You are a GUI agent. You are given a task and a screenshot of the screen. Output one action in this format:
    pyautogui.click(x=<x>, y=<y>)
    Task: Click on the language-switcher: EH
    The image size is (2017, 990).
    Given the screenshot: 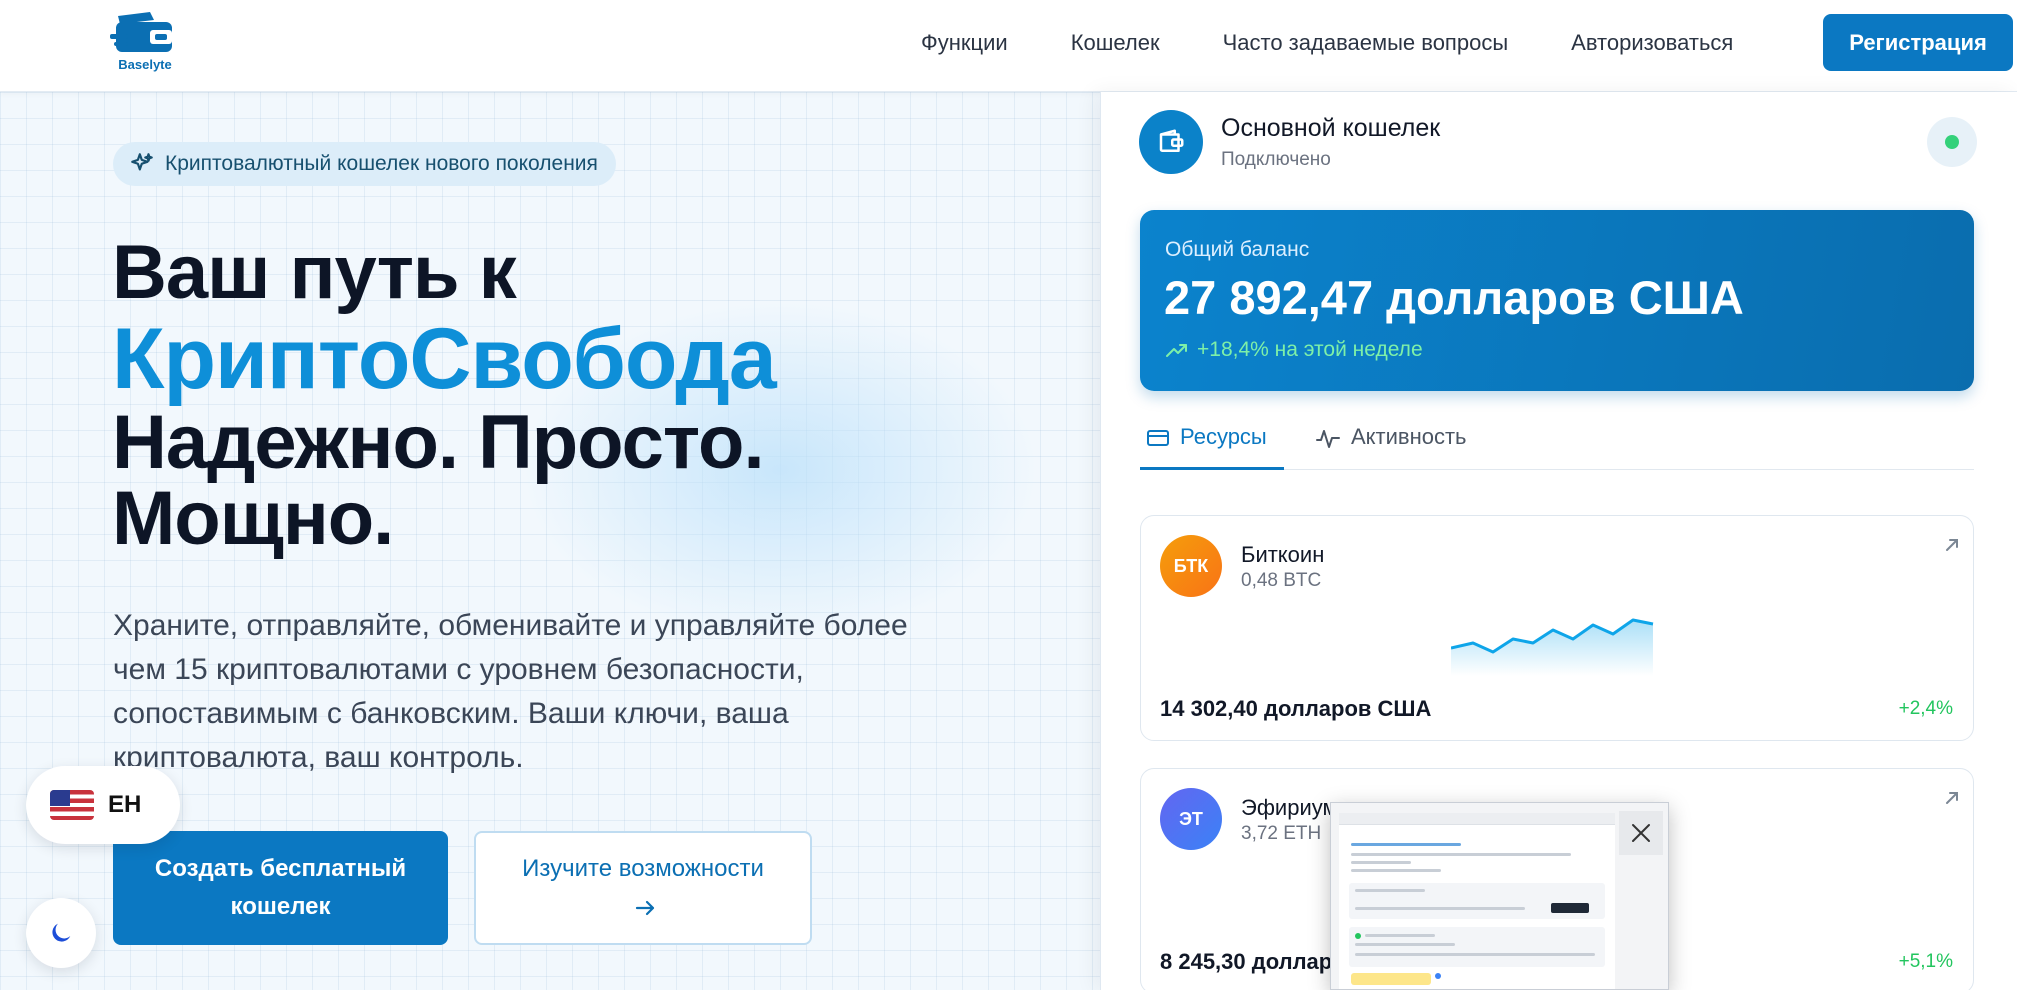 What is the action you would take?
    pyautogui.click(x=103, y=805)
    